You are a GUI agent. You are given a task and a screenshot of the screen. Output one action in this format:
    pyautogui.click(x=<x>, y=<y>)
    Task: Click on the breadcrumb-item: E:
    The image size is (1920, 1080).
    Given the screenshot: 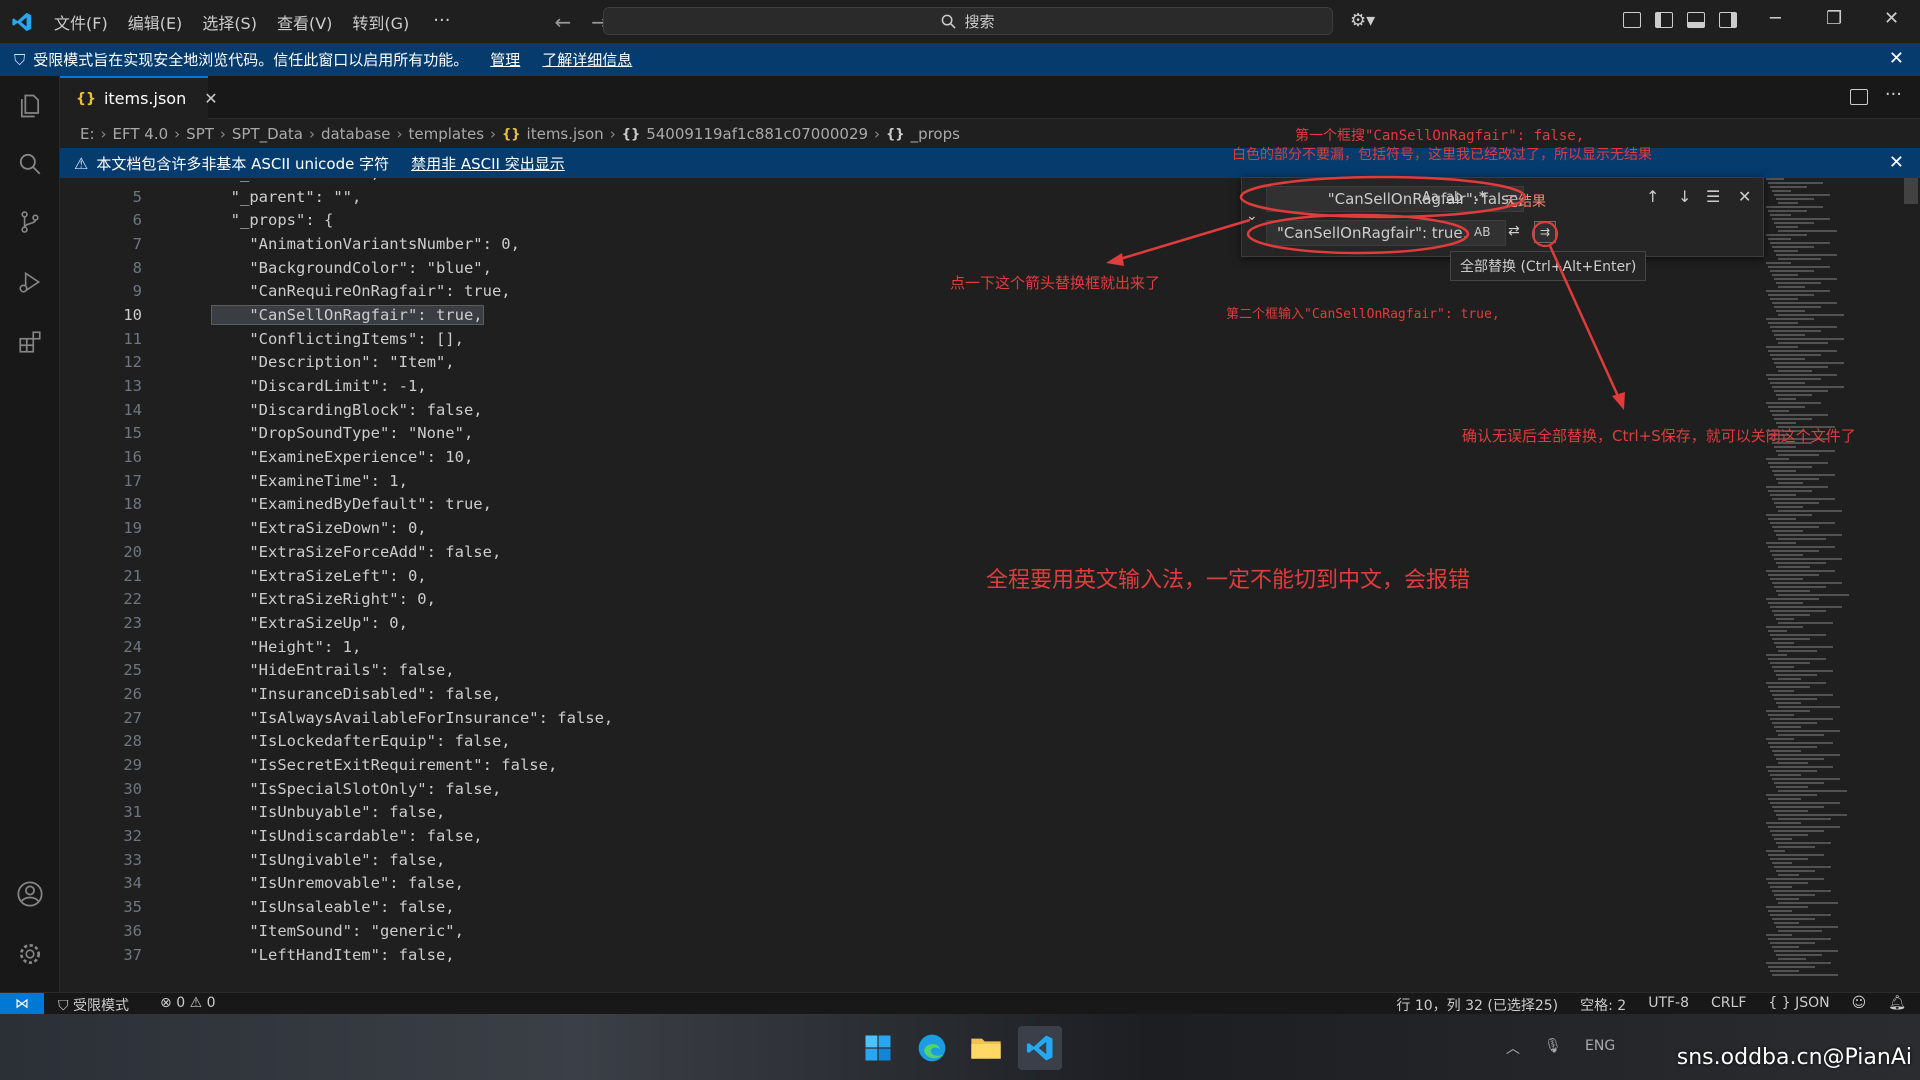 What is the action you would take?
    pyautogui.click(x=87, y=134)
    